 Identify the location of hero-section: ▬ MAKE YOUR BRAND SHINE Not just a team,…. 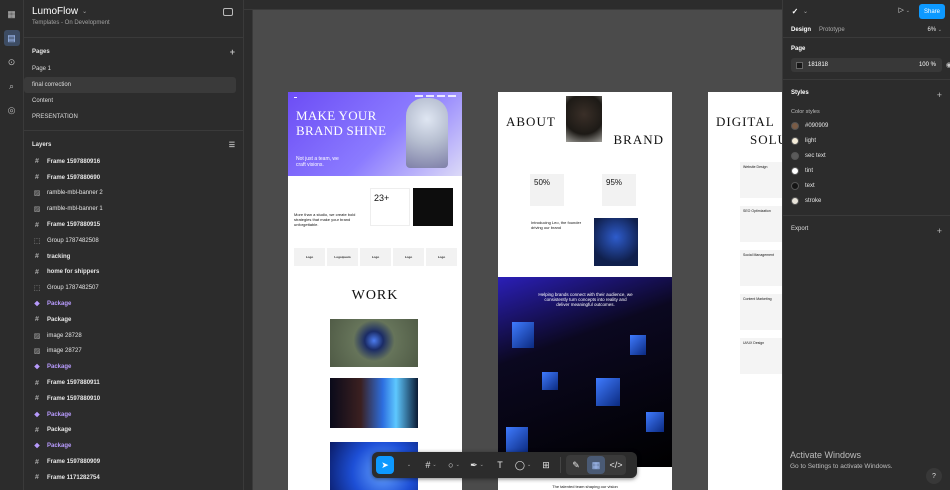
(375, 134).